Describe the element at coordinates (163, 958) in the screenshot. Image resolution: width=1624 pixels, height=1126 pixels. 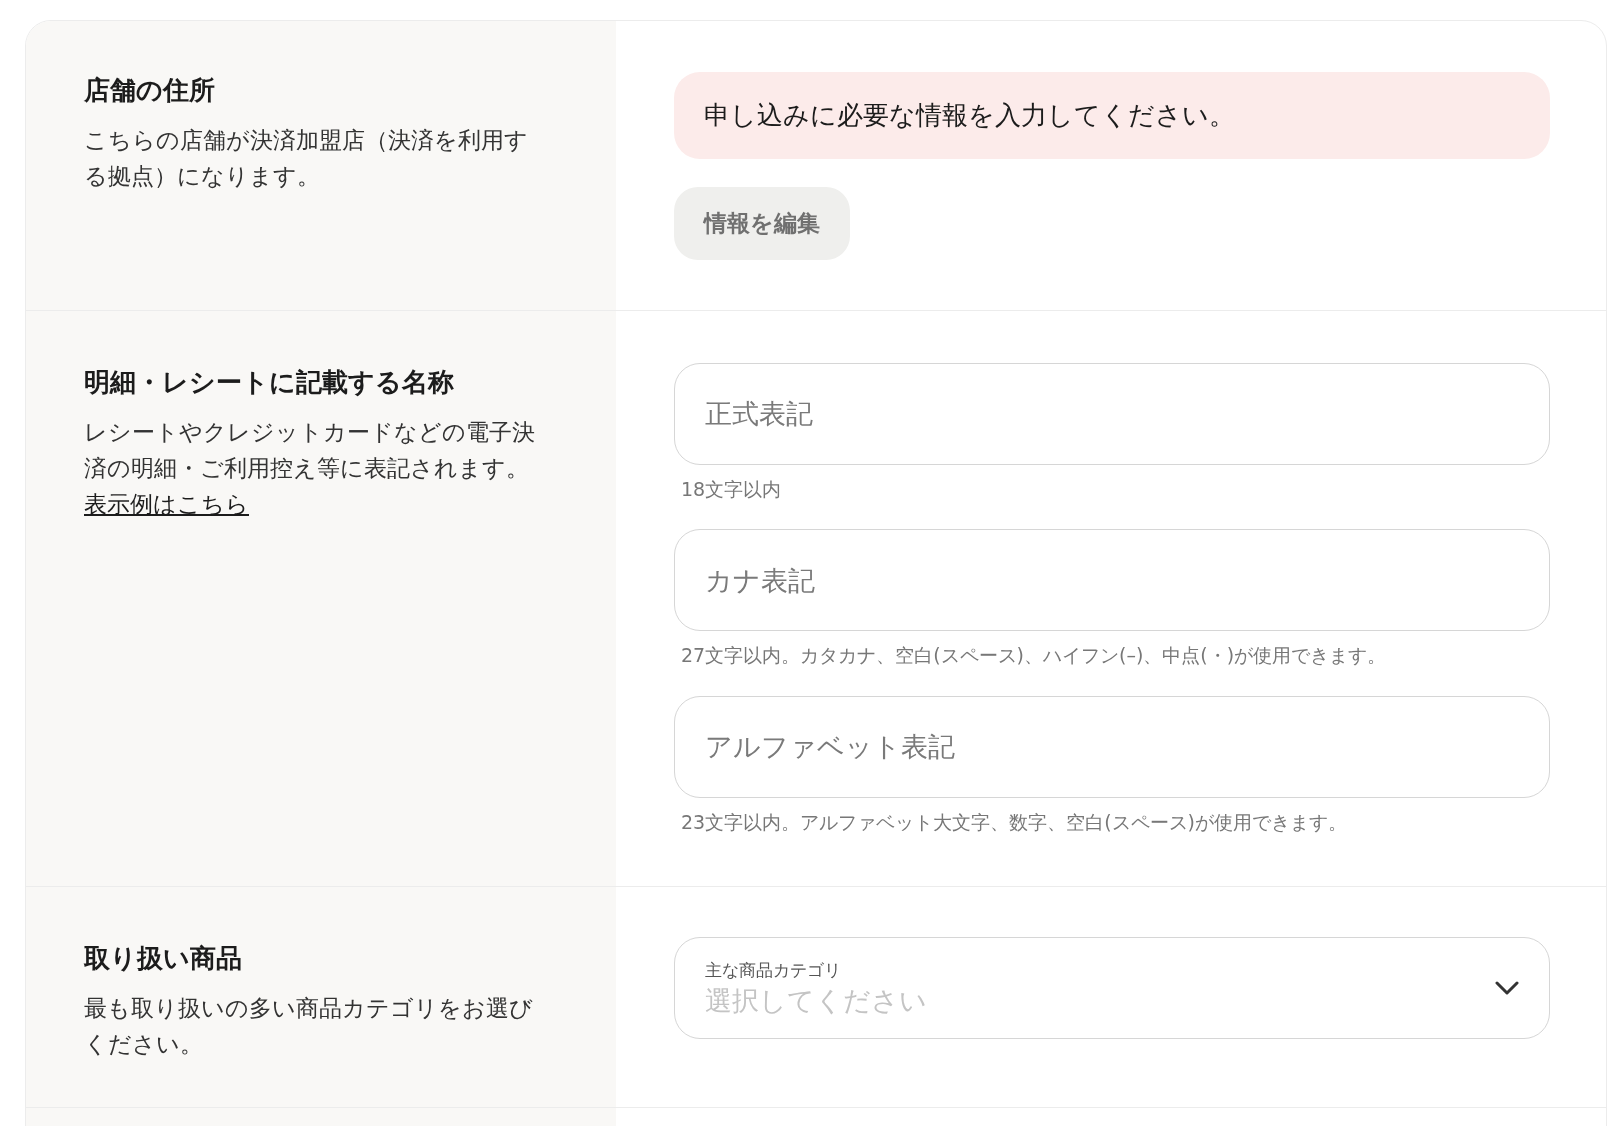
I see `section-title: 取り扱い商品` at that location.